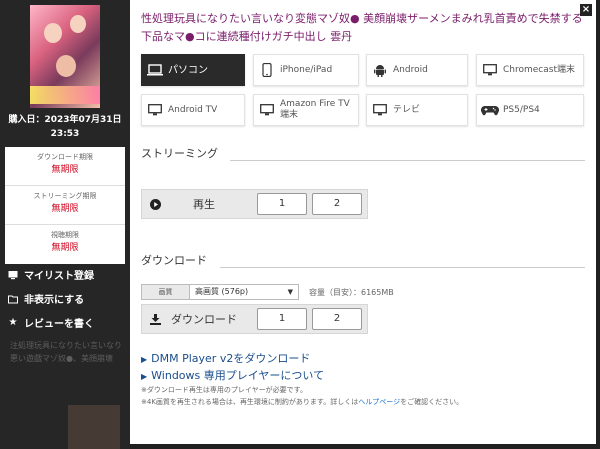  What do you see at coordinates (59, 324) in the screenshot?
I see `write-review-label: レビューを書く` at bounding box center [59, 324].